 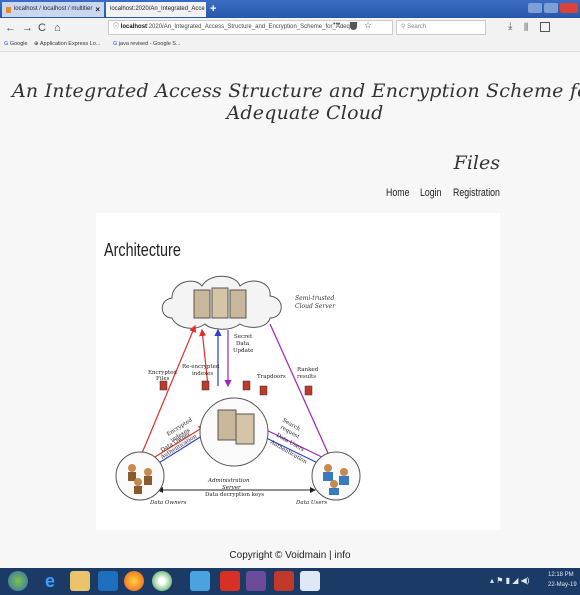 What do you see at coordinates (551, 8) in the screenshot?
I see `maximize-window-button` at bounding box center [551, 8].